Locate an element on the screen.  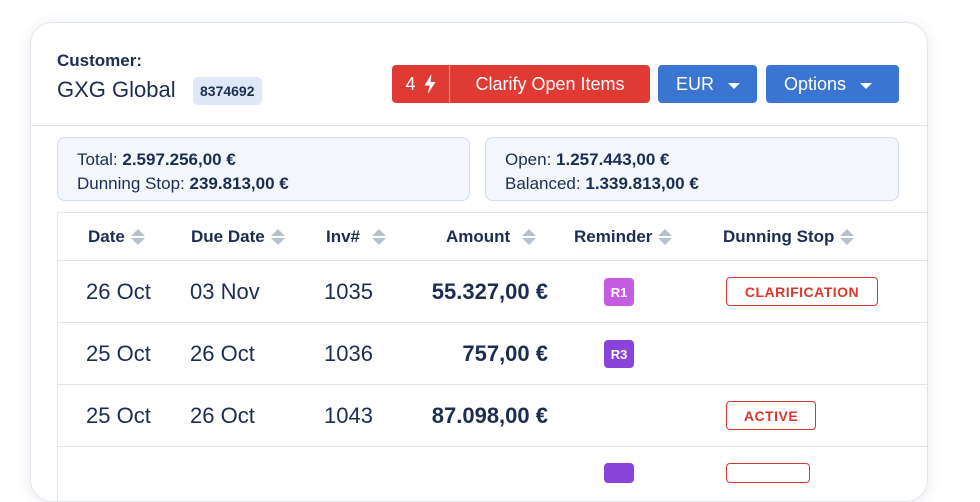
column-label: Inv# is located at coordinates (343, 236).